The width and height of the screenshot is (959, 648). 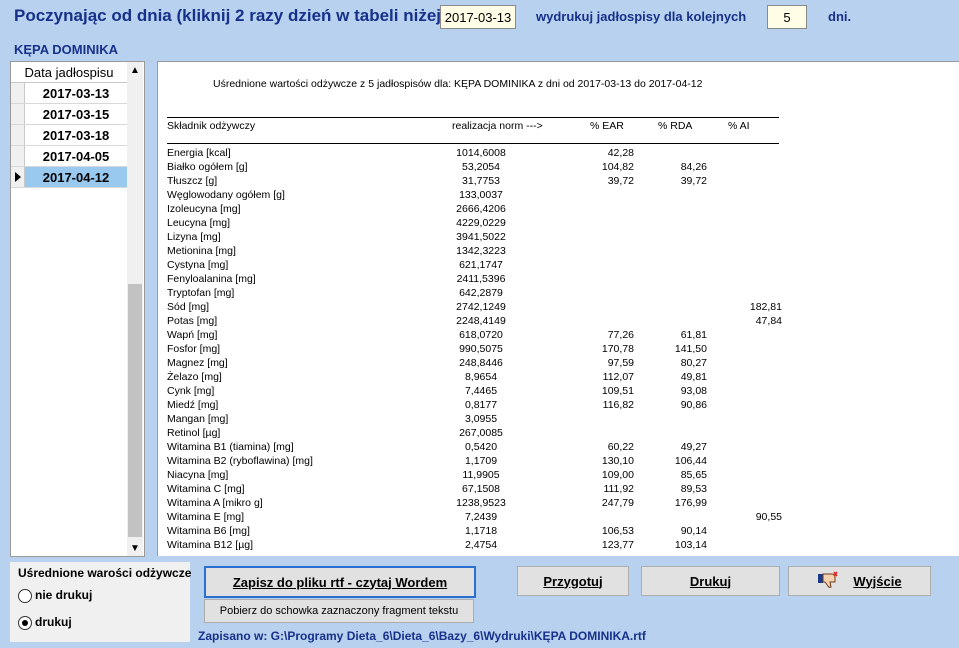 What do you see at coordinates (481, 293) in the screenshot?
I see `nutrient-value: 642,2879` at bounding box center [481, 293].